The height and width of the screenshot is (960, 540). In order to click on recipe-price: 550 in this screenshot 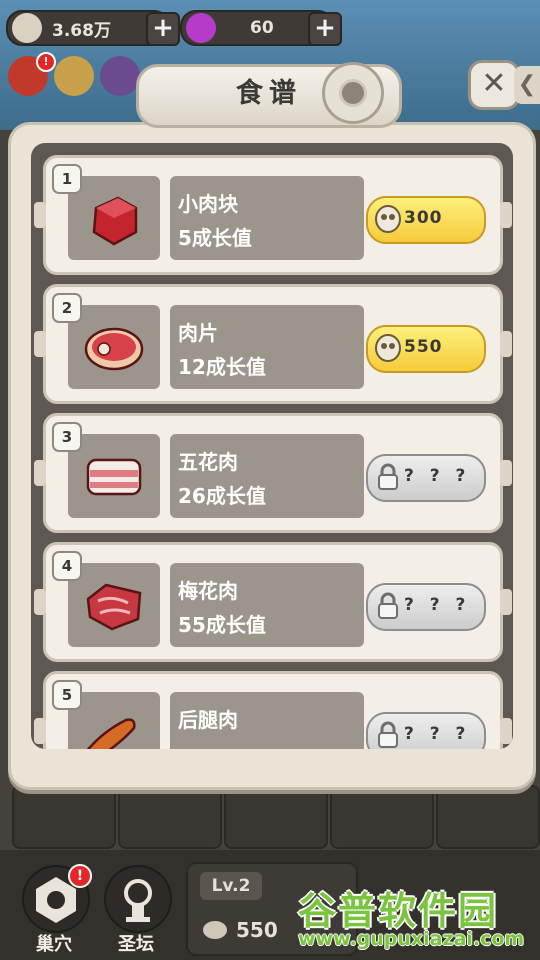, I will do `click(423, 347)`.